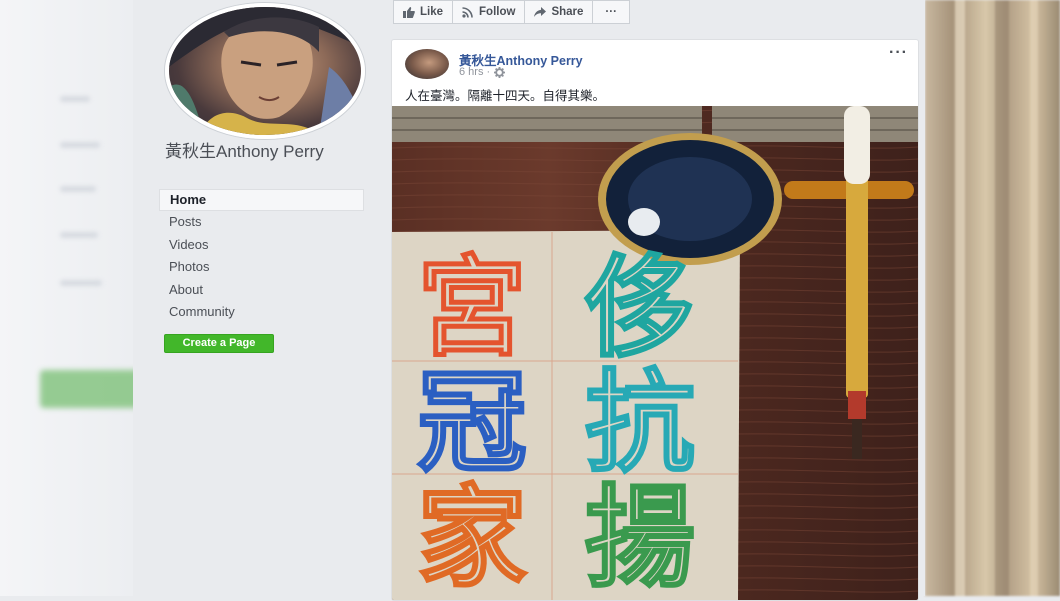  What do you see at coordinates (992, 298) in the screenshot?
I see `background-blur-right` at bounding box center [992, 298].